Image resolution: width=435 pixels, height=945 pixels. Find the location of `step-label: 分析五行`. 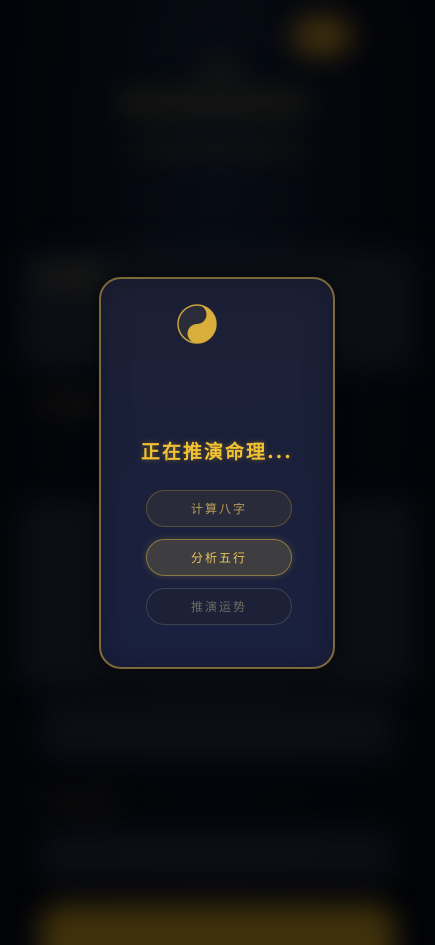

step-label: 分析五行 is located at coordinates (218, 558).